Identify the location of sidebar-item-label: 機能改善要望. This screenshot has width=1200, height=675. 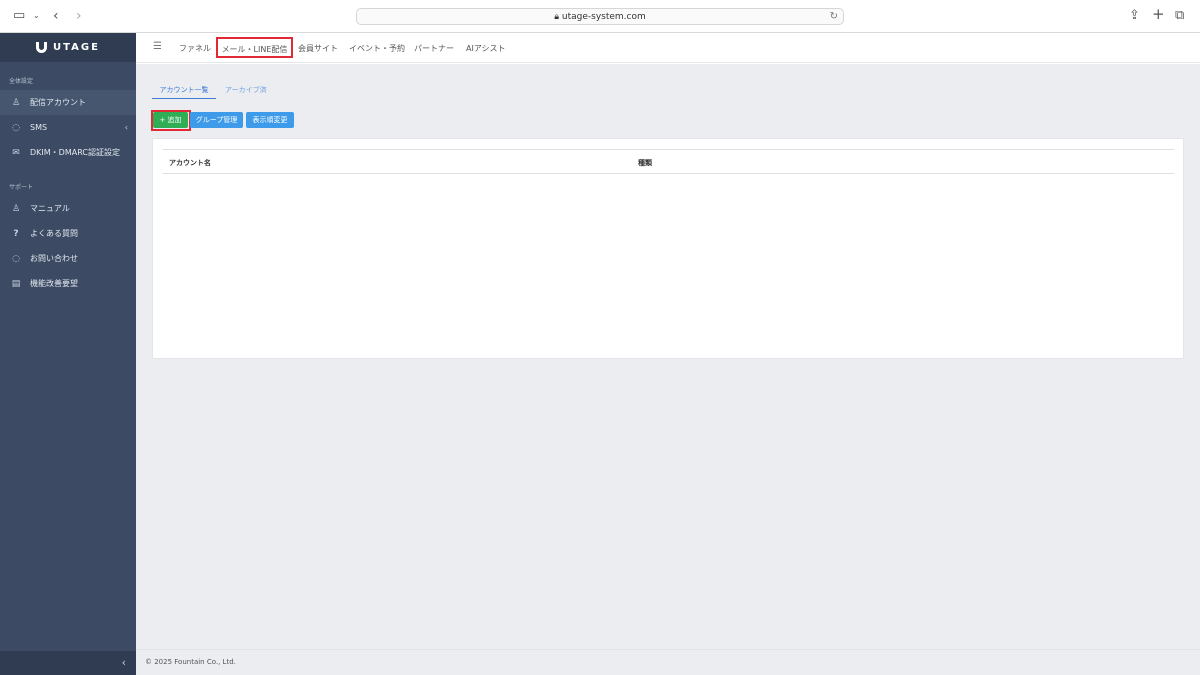
(54, 283).